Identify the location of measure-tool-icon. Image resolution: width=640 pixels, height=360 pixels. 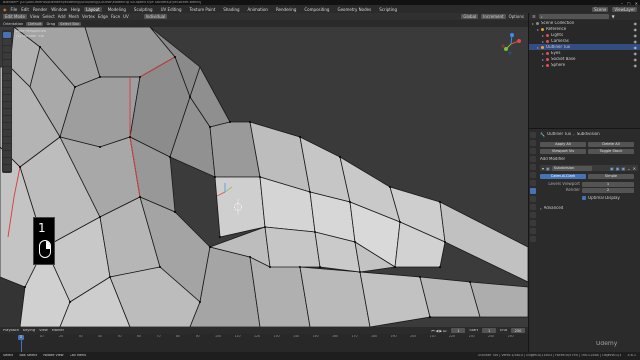
(7, 84).